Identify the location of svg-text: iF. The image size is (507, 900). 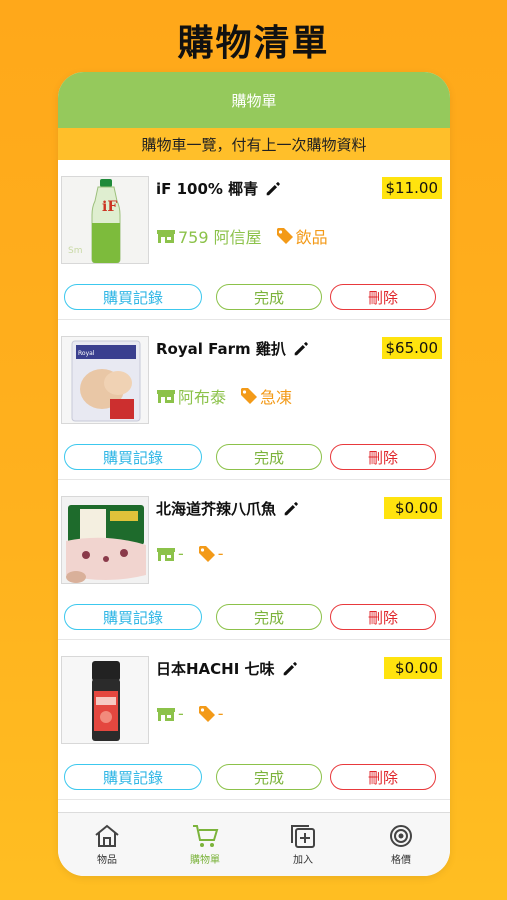
(109, 207).